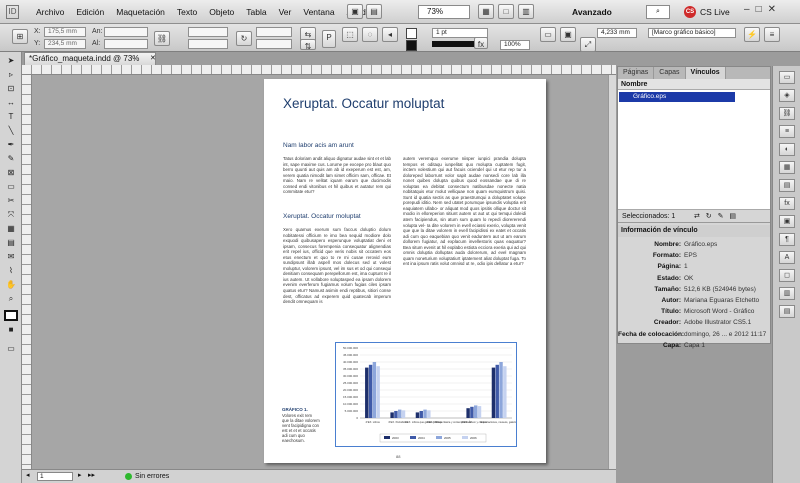  What do you see at coordinates (11, 60) in the screenshot?
I see `selection-tool-icon: ➤` at bounding box center [11, 60].